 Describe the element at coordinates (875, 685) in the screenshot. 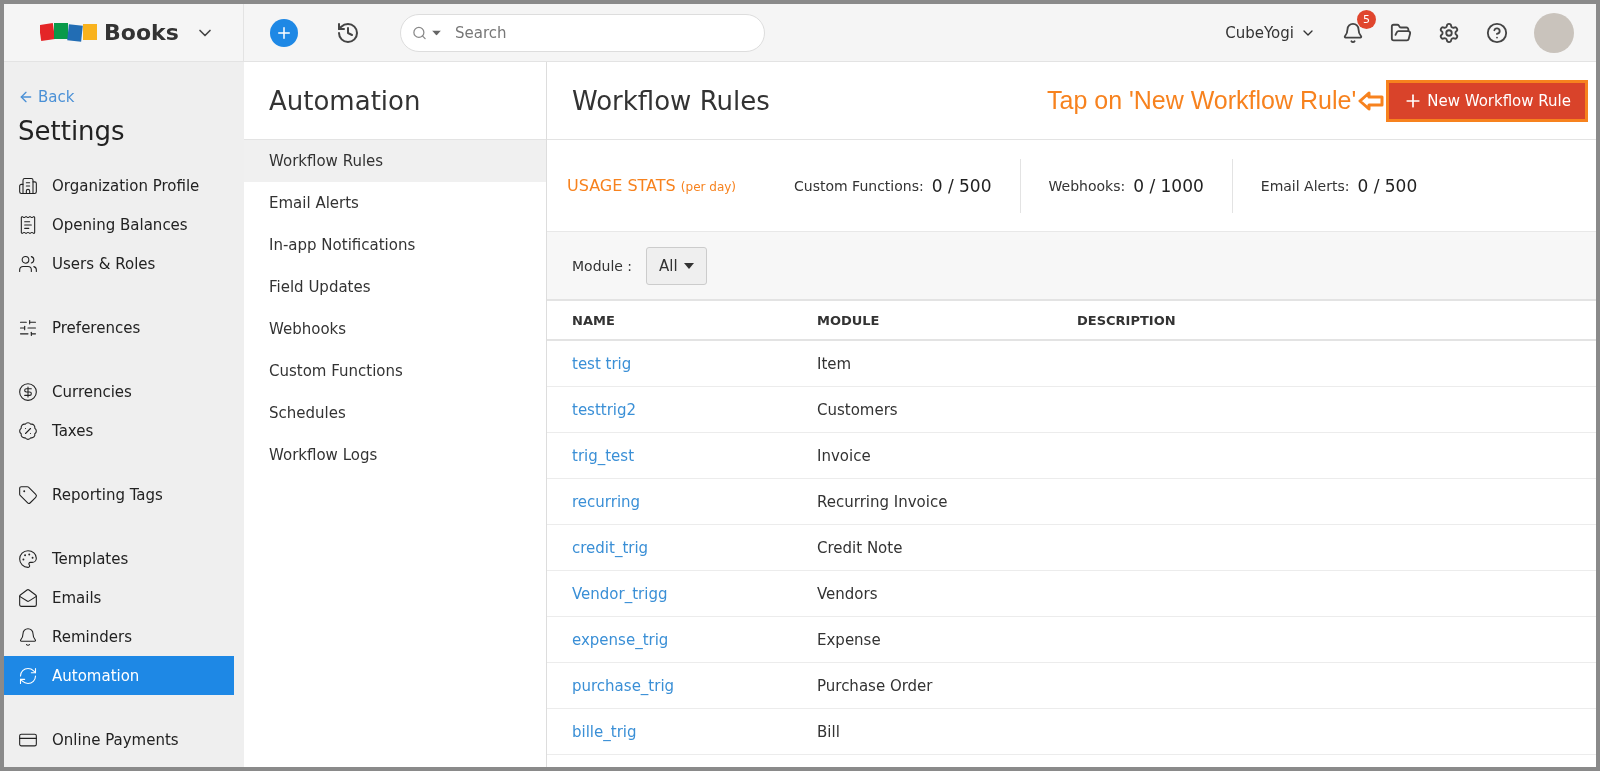

I see `table-cell-text: Purchase Order` at that location.